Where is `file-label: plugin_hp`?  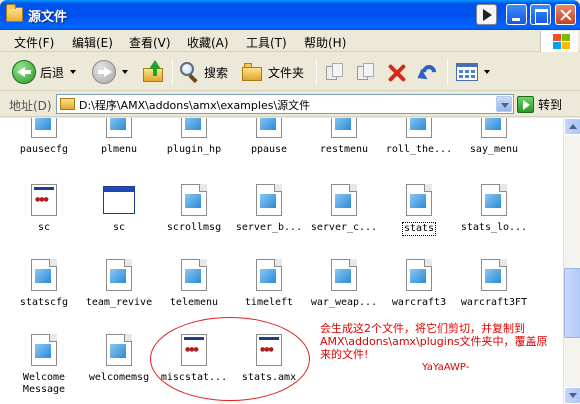
file-label: plugin_hp is located at coordinates (194, 149).